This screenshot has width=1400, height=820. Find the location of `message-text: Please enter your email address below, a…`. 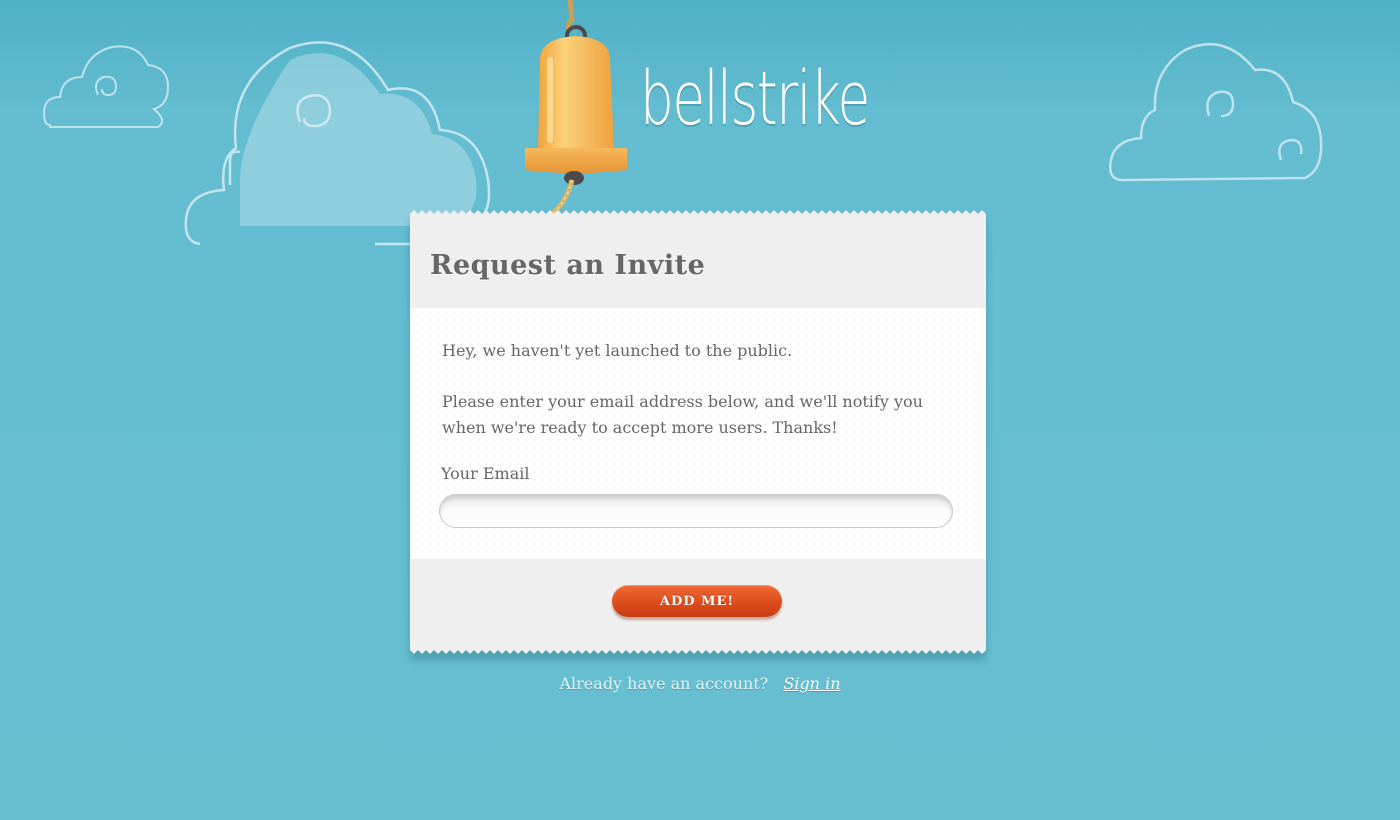

message-text: Please enter your email address below, a… is located at coordinates (682, 414).